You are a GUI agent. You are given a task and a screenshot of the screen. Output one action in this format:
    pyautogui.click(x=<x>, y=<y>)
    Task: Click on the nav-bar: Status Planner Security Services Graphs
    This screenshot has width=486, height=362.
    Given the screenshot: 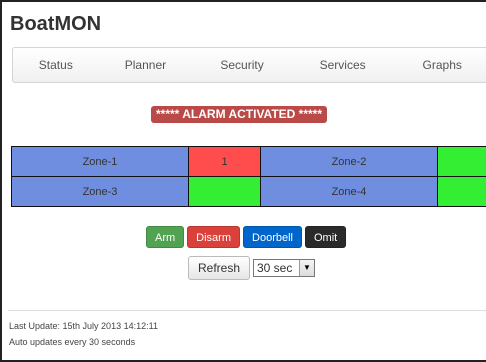 What is the action you would take?
    pyautogui.click(x=249, y=65)
    